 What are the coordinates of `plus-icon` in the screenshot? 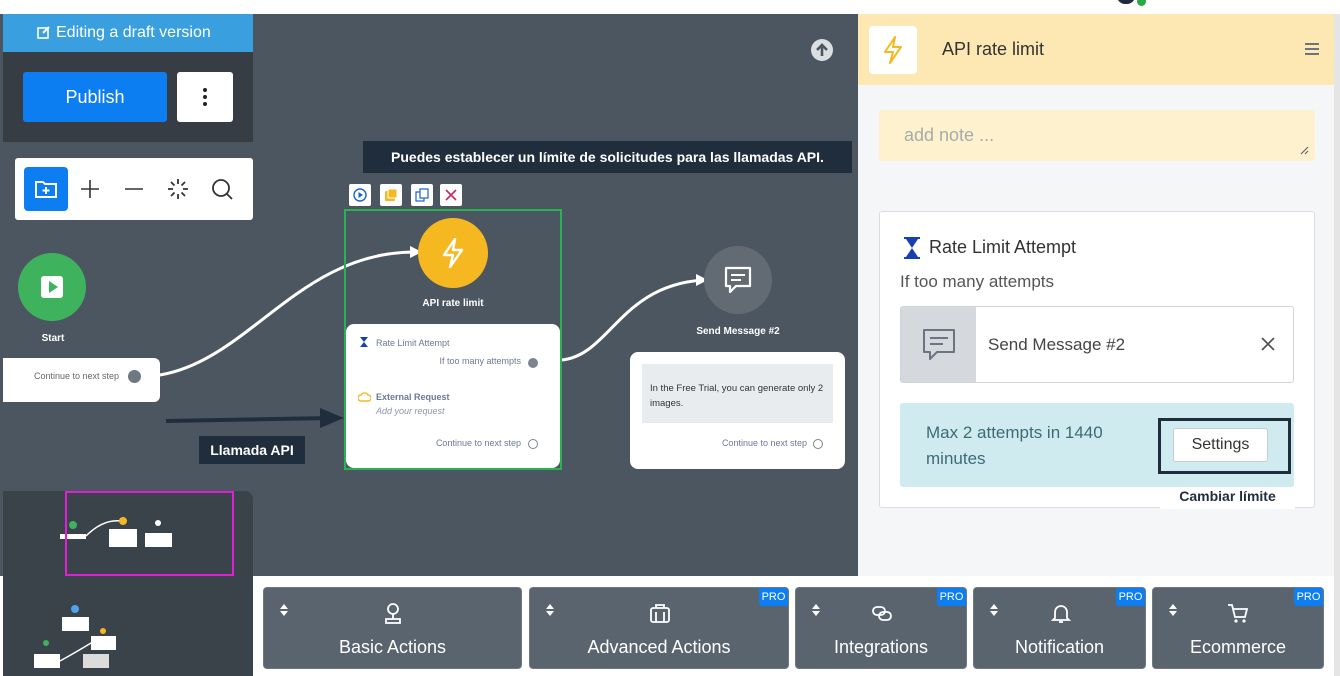 It's located at (90, 189).